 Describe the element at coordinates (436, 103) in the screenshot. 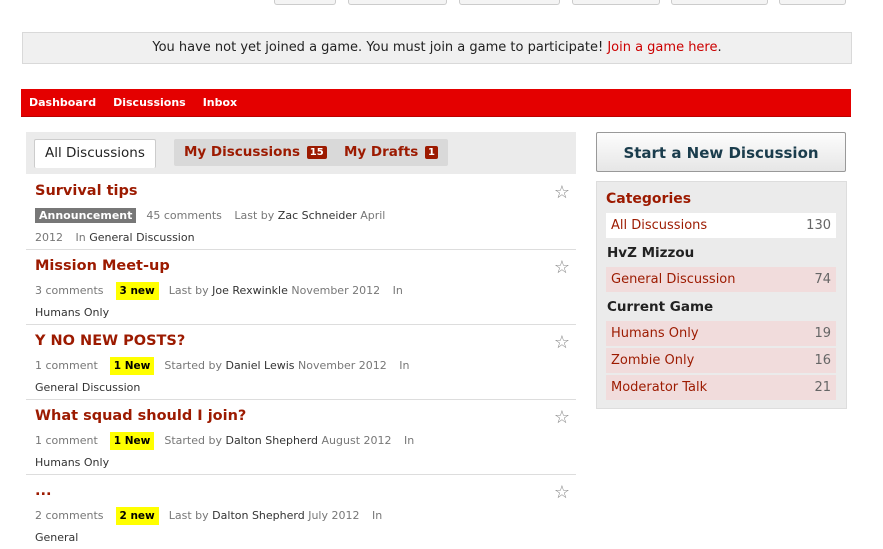

I see `main-menu: Dashboard Discussions Inbox` at that location.